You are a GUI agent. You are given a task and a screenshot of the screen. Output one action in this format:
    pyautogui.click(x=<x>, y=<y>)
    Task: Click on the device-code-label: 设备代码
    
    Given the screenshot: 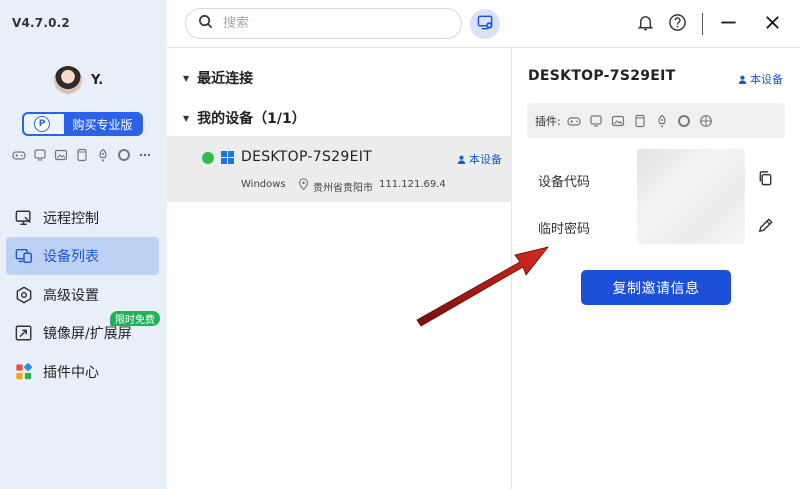 What is the action you would take?
    pyautogui.click(x=564, y=182)
    